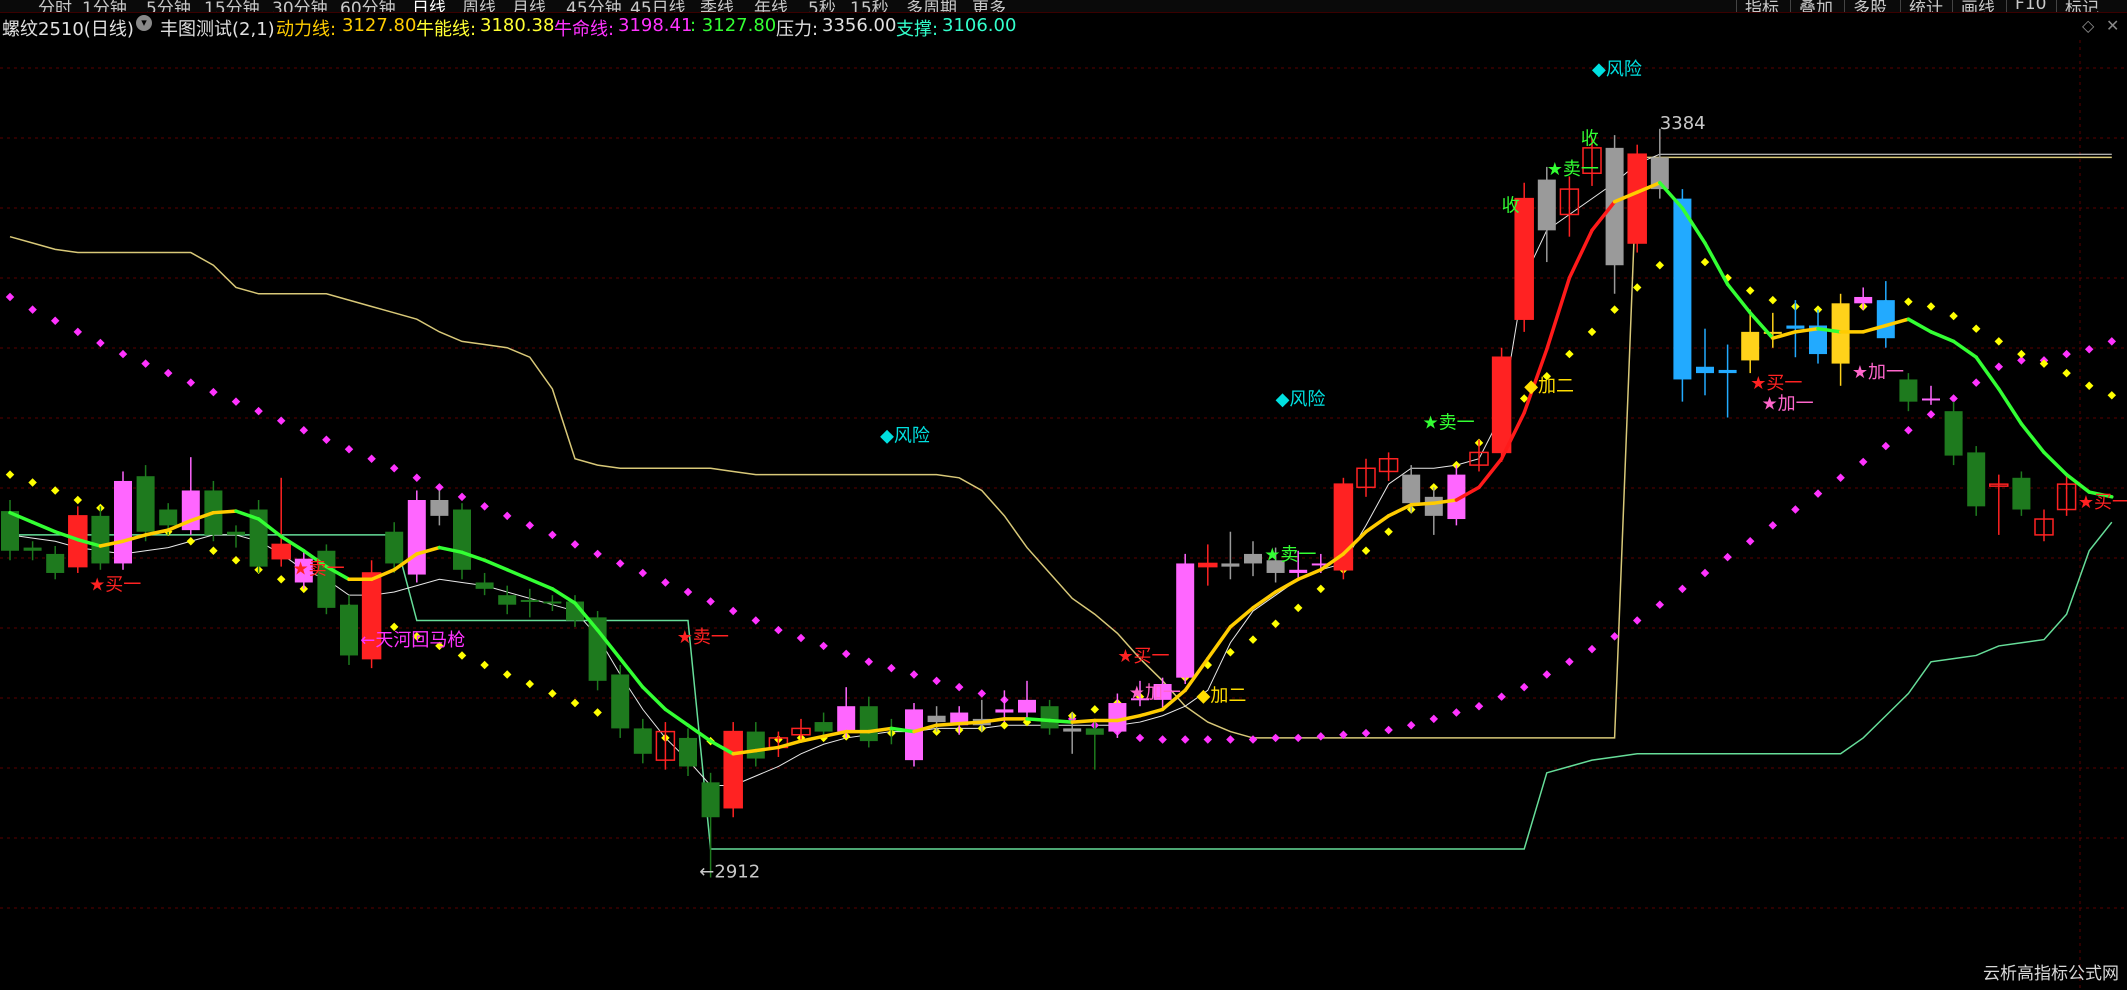  Describe the element at coordinates (1549, 386) in the screenshot. I see `chart-annotation: ◆加二` at that location.